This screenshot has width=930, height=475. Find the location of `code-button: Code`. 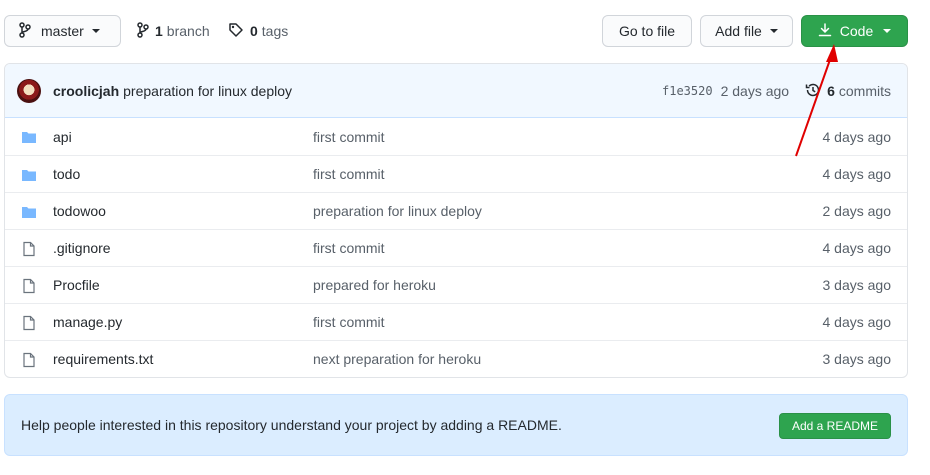

code-button: Code is located at coordinates (854, 31).